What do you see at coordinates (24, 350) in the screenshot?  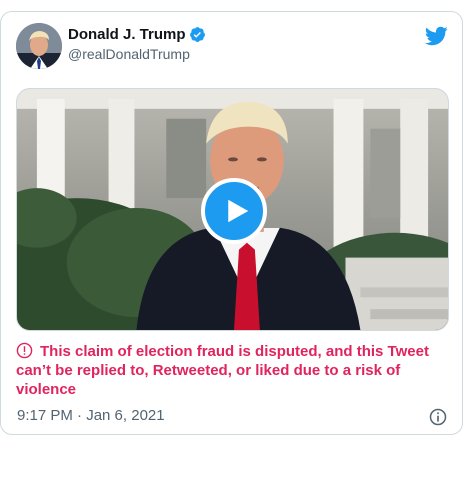 I see `warning-circle-icon` at bounding box center [24, 350].